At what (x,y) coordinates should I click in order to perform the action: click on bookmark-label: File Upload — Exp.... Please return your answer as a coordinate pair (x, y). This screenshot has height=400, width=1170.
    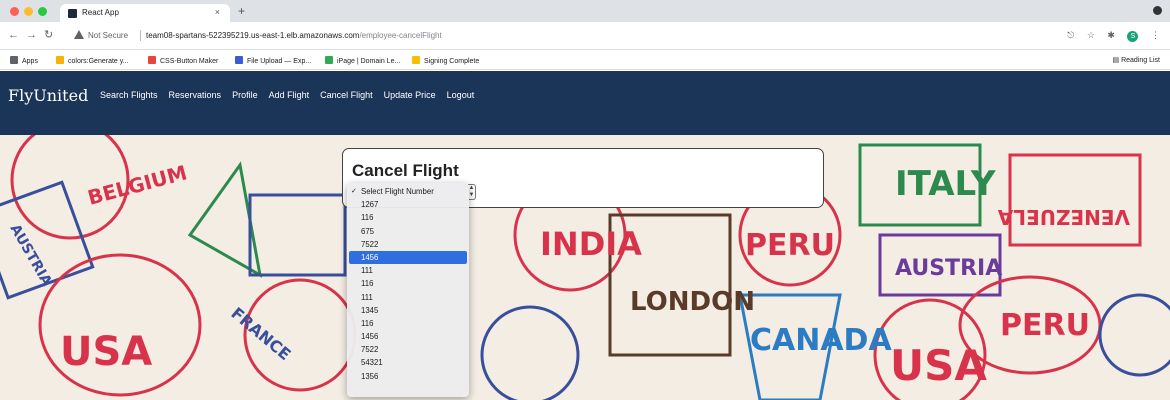
    Looking at the image, I should click on (279, 61).